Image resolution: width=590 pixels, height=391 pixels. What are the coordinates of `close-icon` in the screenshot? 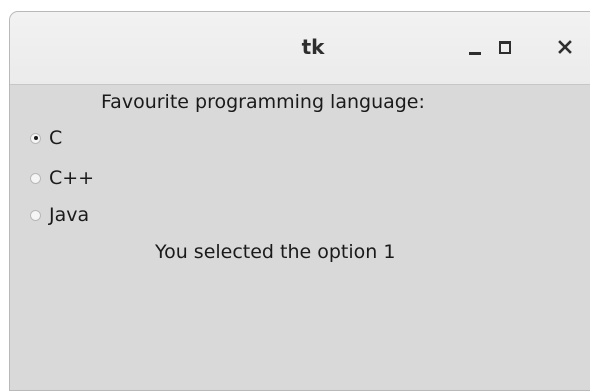 It's located at (565, 47).